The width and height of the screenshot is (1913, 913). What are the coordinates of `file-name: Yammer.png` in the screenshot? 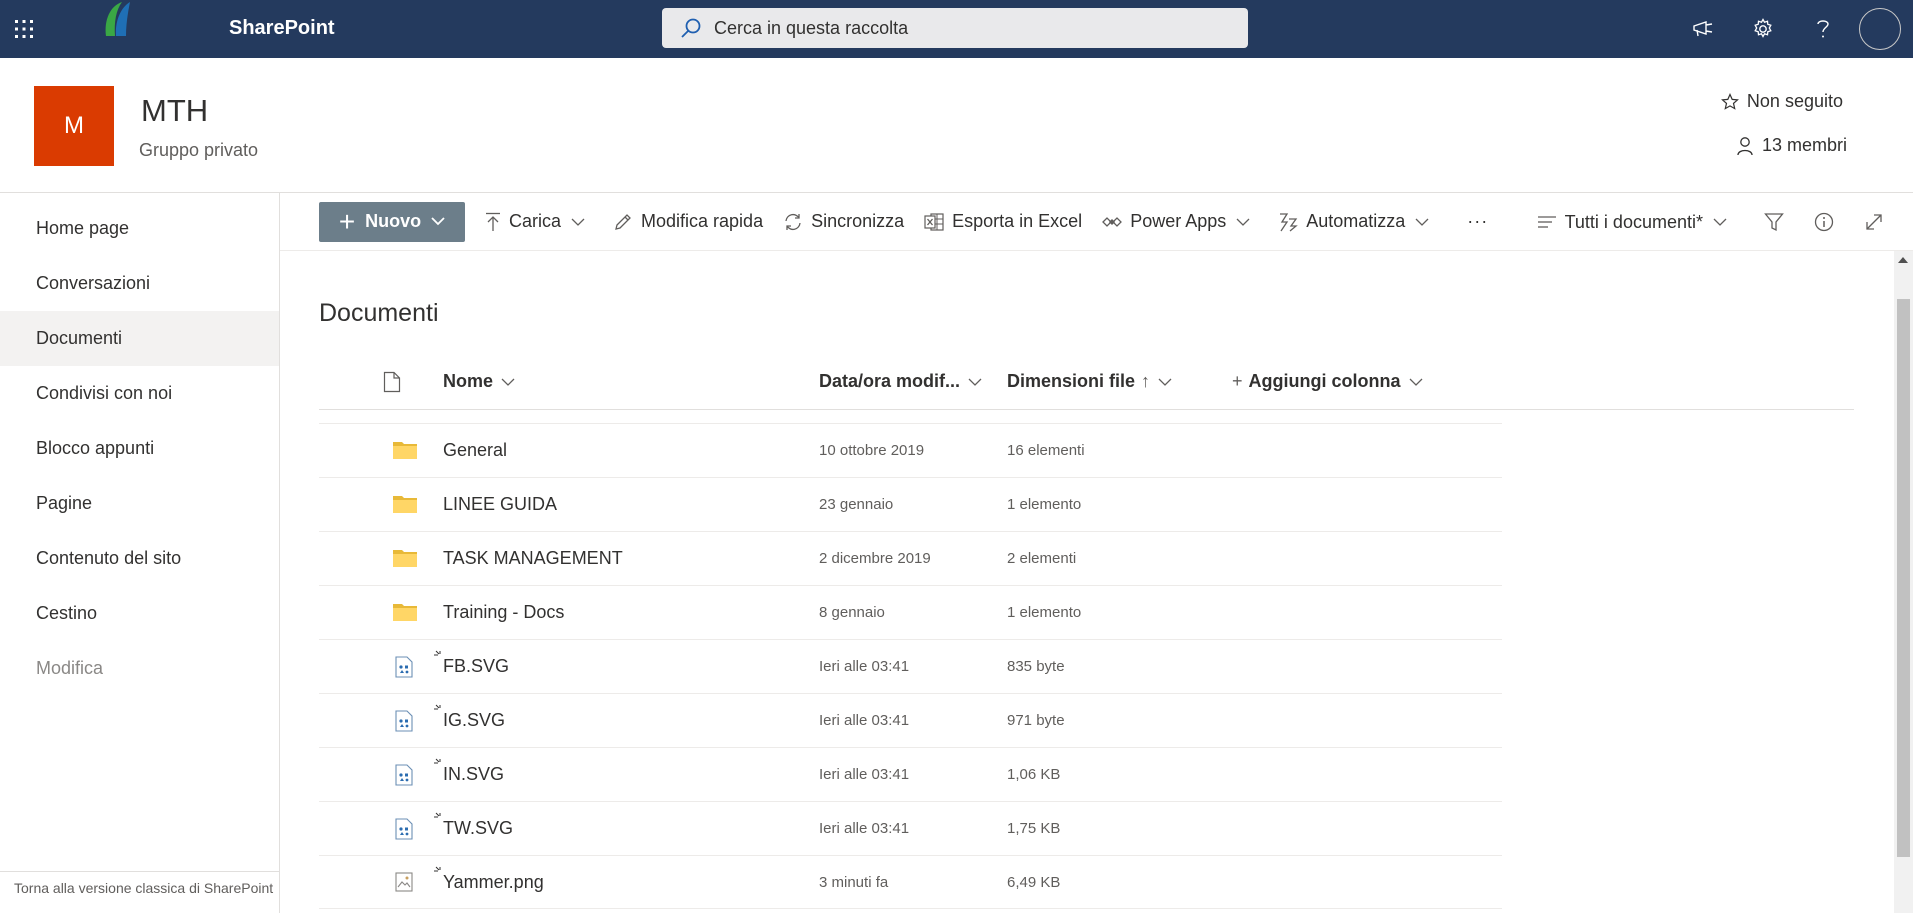 It's located at (493, 882).